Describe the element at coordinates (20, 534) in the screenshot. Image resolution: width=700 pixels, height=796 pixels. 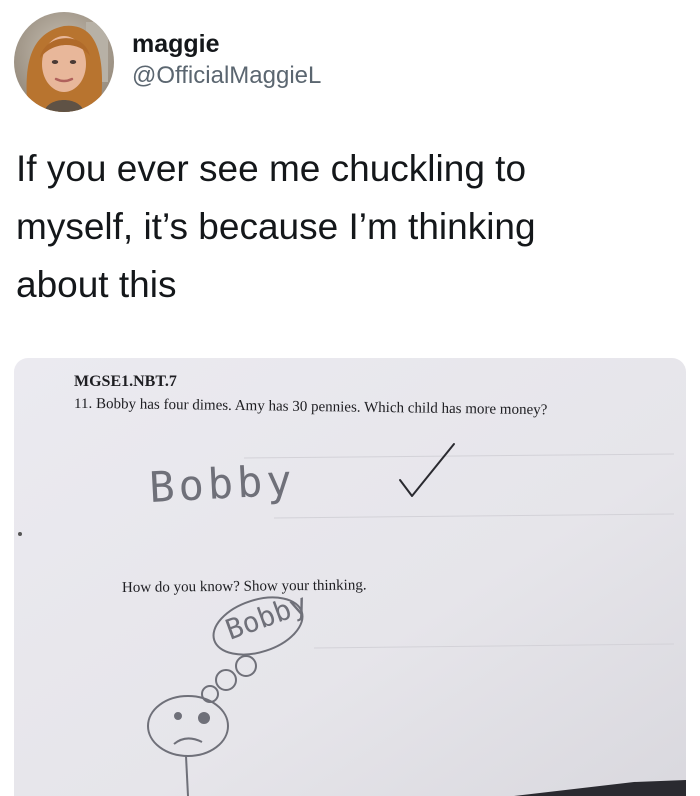
I see `margin-mark` at that location.